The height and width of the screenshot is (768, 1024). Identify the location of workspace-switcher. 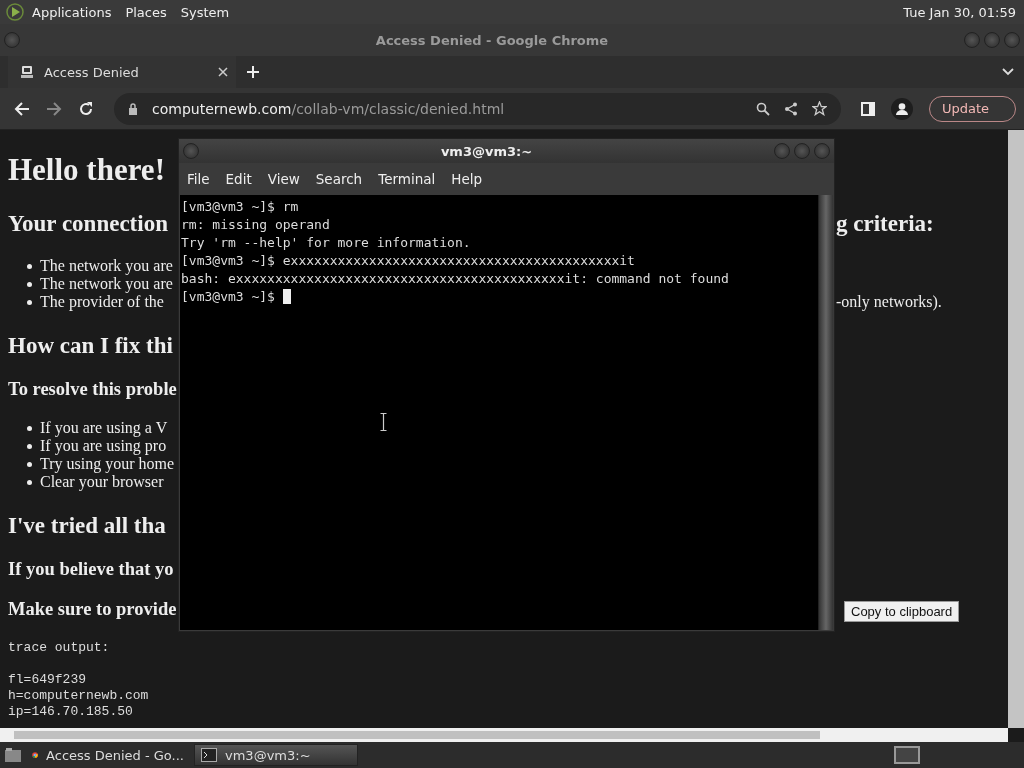
(907, 755).